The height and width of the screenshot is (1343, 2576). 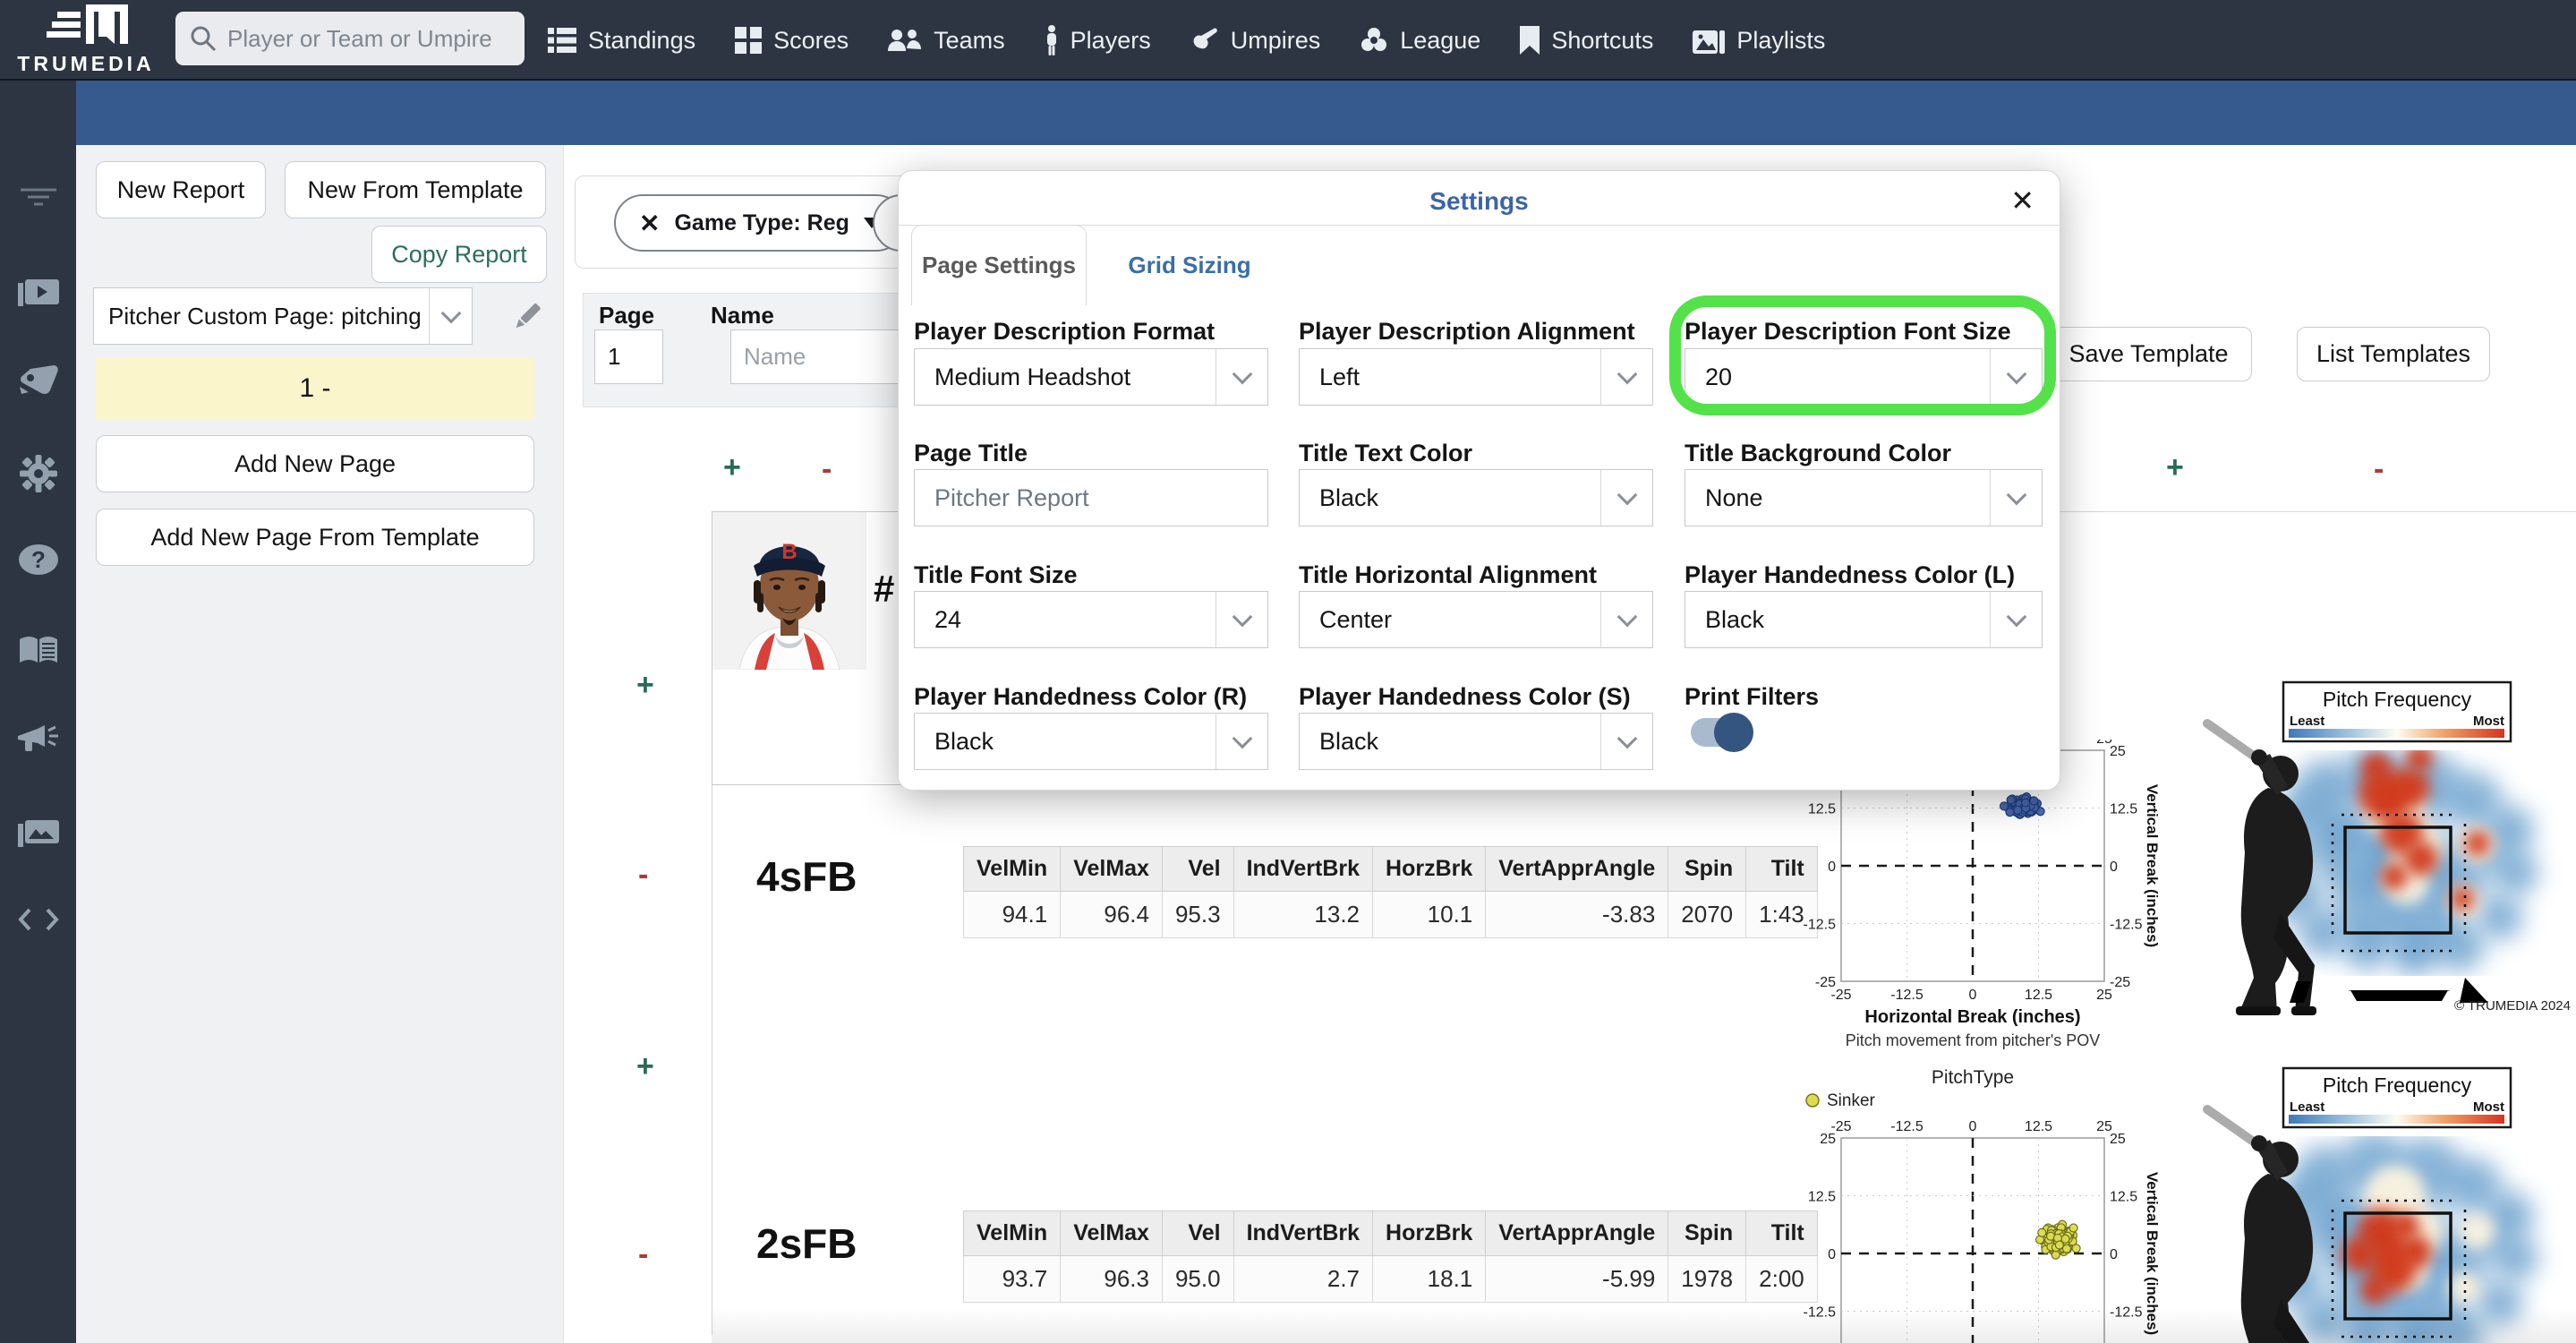 What do you see at coordinates (1973, 1077) in the screenshot?
I see `svg-text: PitchType` at bounding box center [1973, 1077].